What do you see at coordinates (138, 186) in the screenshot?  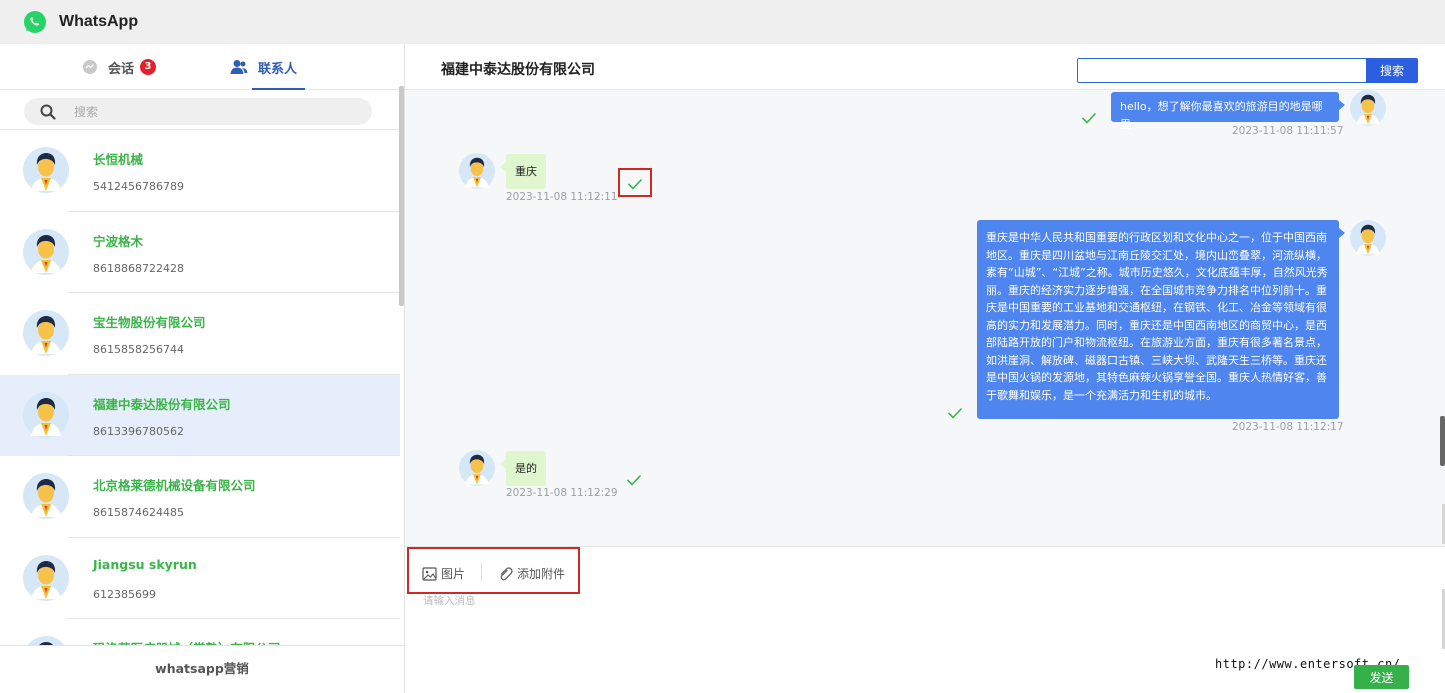 I see `contact-phone: 5412456786789` at bounding box center [138, 186].